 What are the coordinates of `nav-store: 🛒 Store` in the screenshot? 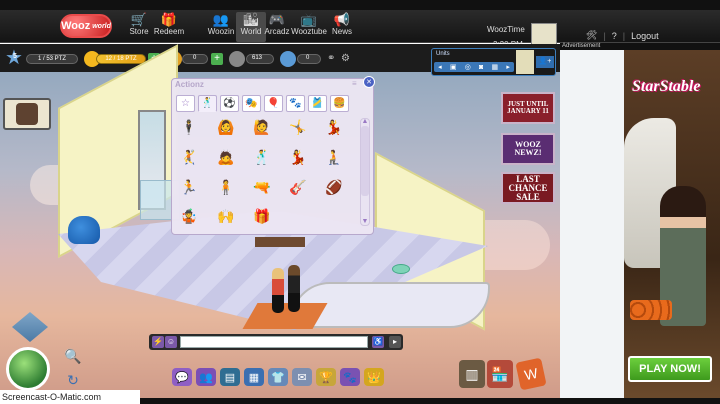 It's located at (139, 27).